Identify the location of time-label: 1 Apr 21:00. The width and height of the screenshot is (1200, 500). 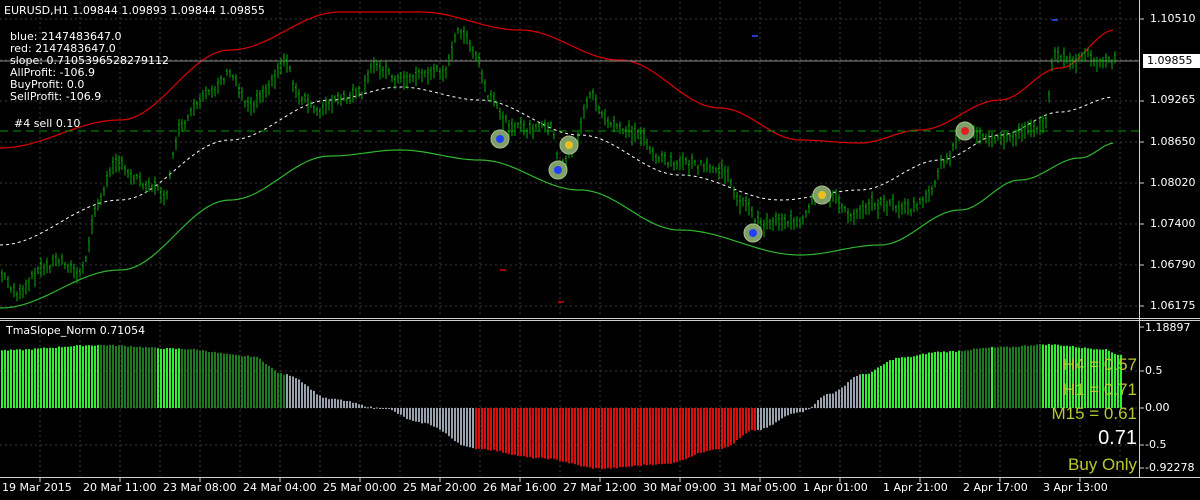
(915, 487).